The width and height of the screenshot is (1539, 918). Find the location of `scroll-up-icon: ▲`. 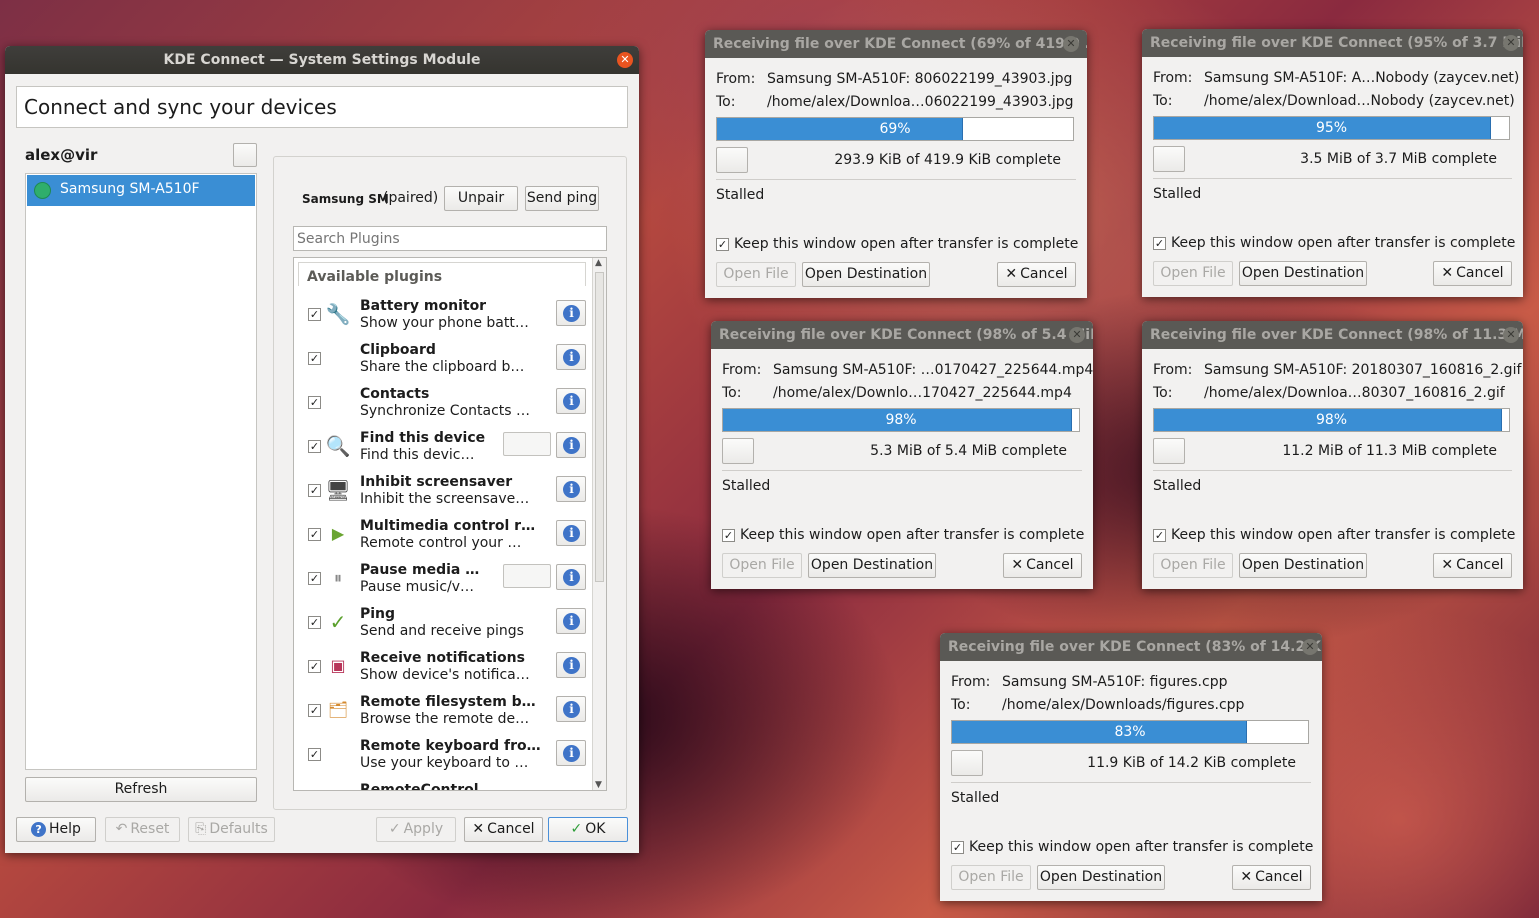

scroll-up-icon: ▲ is located at coordinates (598, 263).